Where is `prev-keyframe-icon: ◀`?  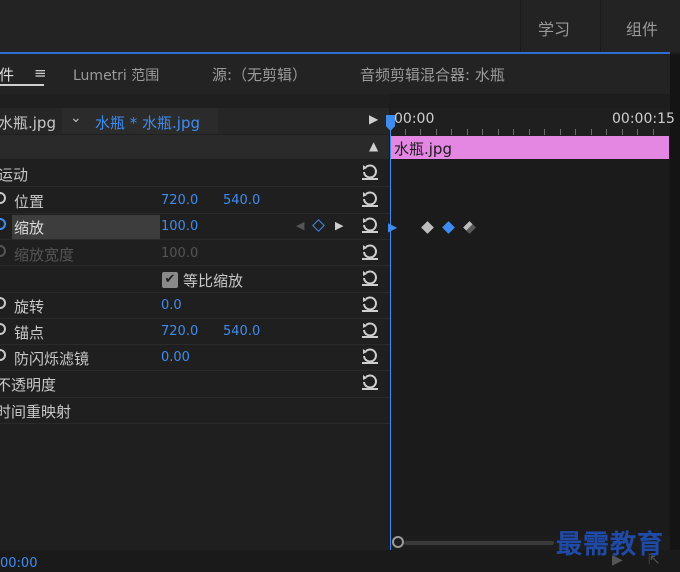
prev-keyframe-icon: ◀ is located at coordinates (300, 225).